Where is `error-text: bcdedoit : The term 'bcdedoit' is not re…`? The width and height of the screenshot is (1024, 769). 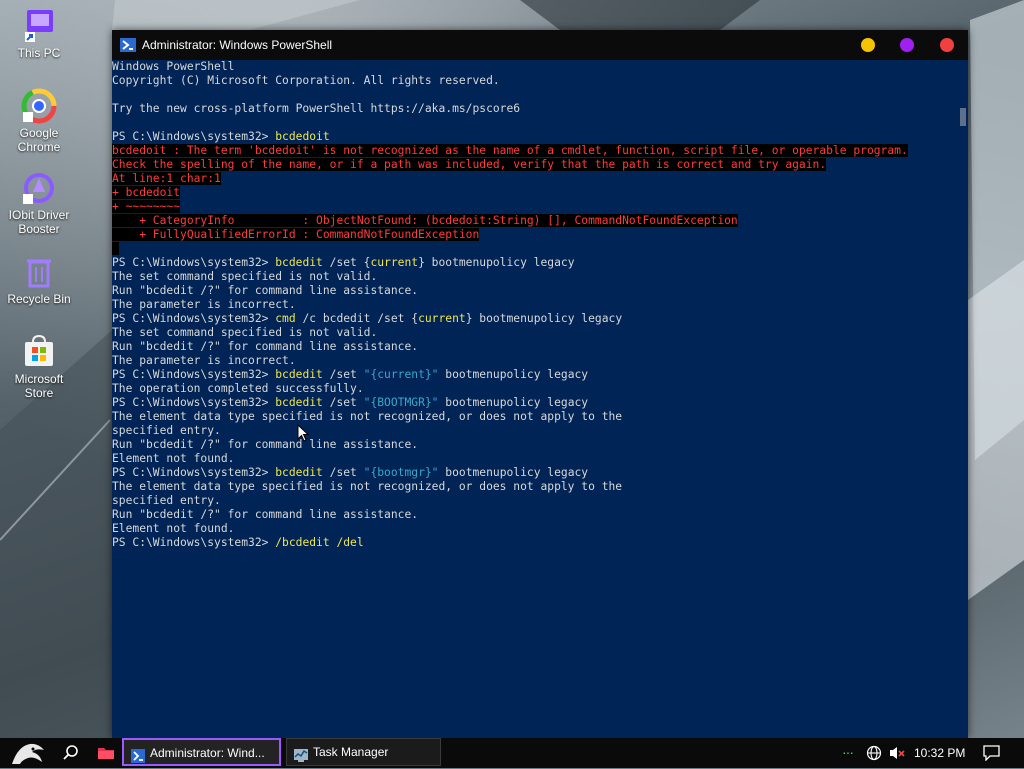 error-text: bcdedoit : The term 'bcdedoit' is not re… is located at coordinates (510, 150).